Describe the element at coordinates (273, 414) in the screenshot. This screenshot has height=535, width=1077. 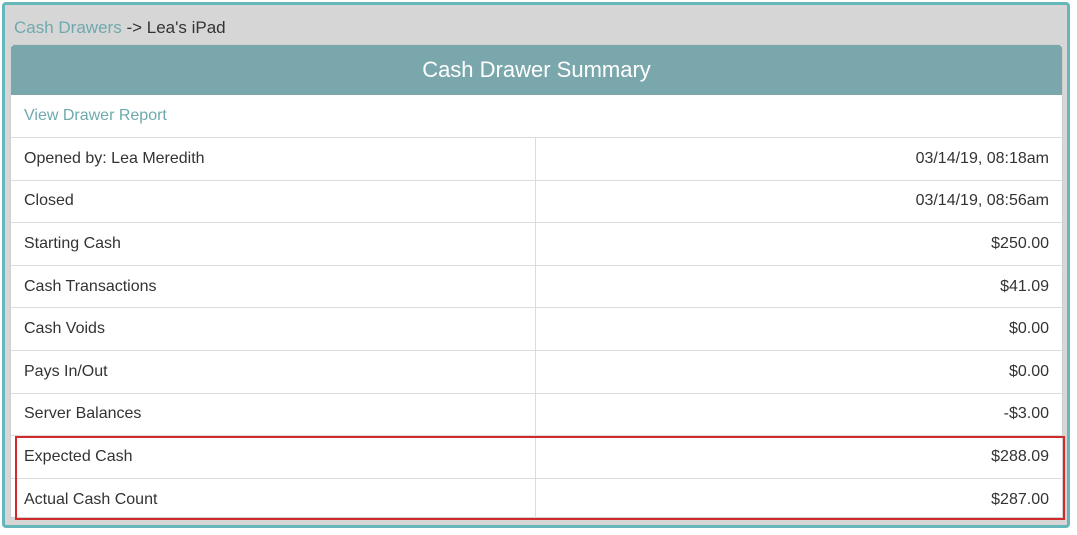
I see `row-label: Server Balances` at that location.